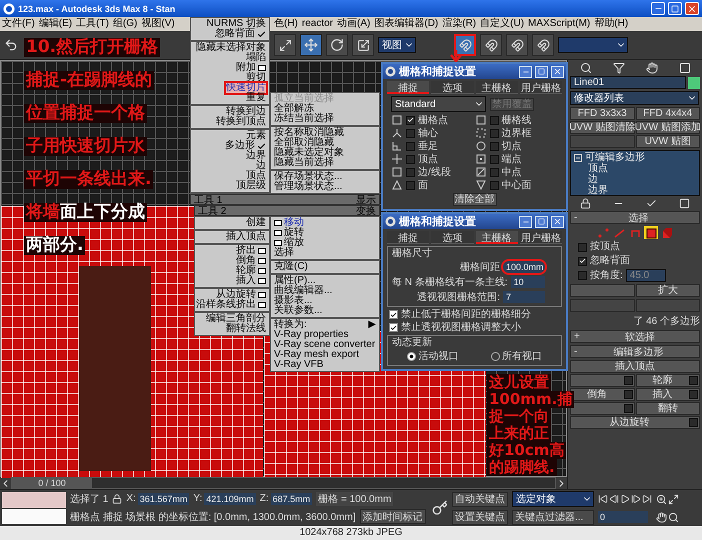  What do you see at coordinates (636, 499) in the screenshot?
I see `next-frame-icon` at bounding box center [636, 499].